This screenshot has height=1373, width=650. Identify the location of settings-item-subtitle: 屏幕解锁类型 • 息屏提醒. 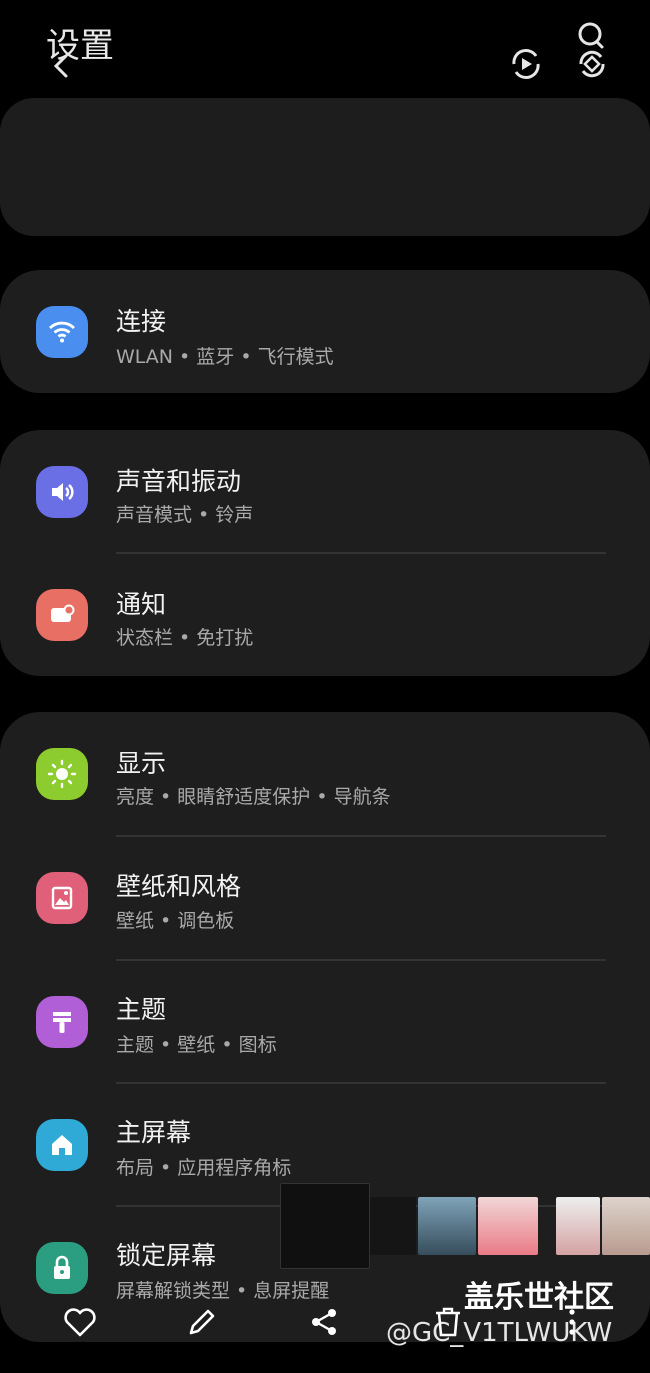
(223, 1291).